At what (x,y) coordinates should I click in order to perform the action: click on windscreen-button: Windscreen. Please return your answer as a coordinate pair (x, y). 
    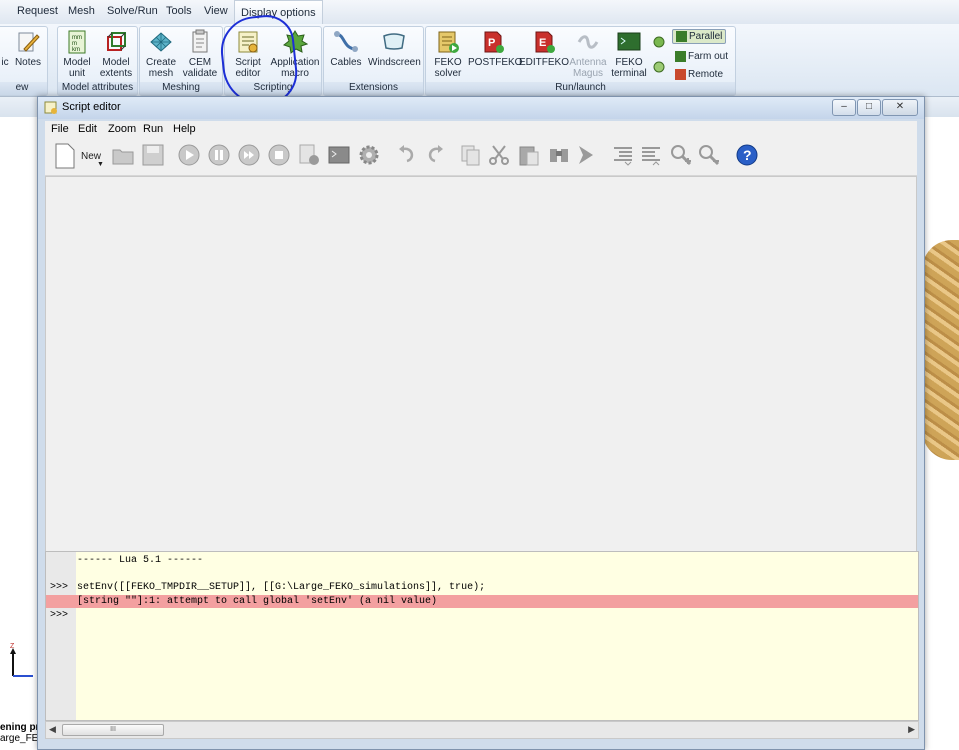
    Looking at the image, I should click on (394, 48).